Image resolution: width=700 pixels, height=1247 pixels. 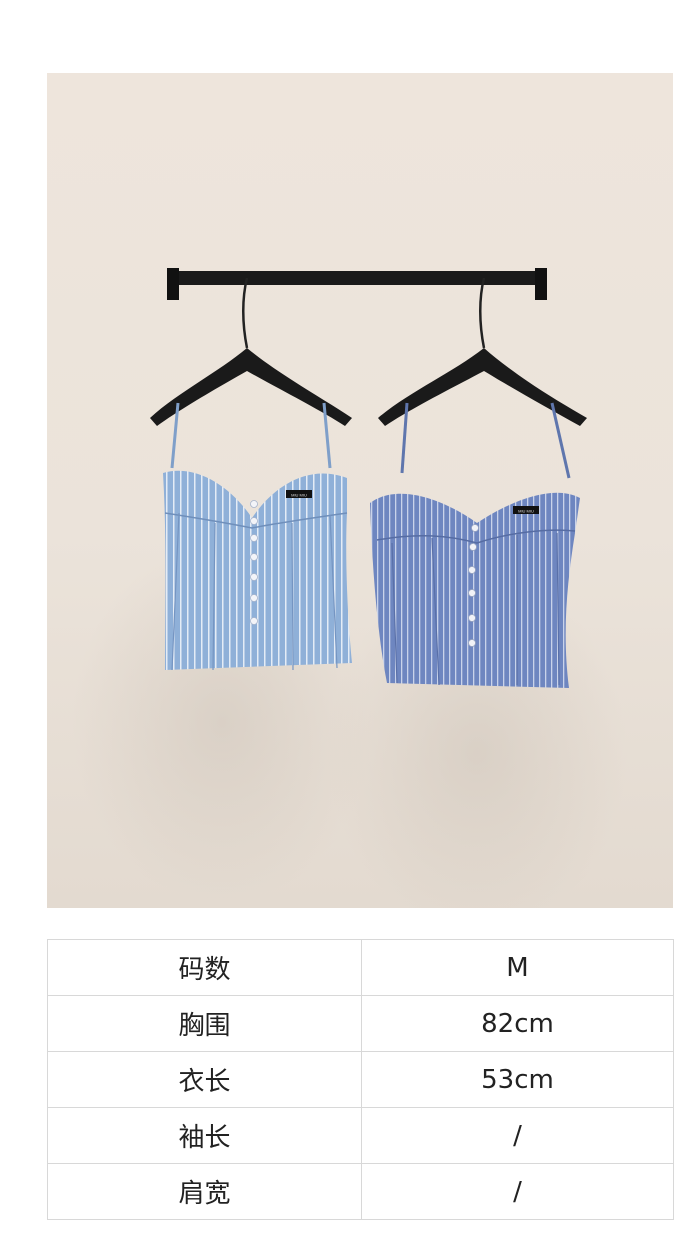 What do you see at coordinates (357, 284) in the screenshot?
I see `hanging-rail` at bounding box center [357, 284].